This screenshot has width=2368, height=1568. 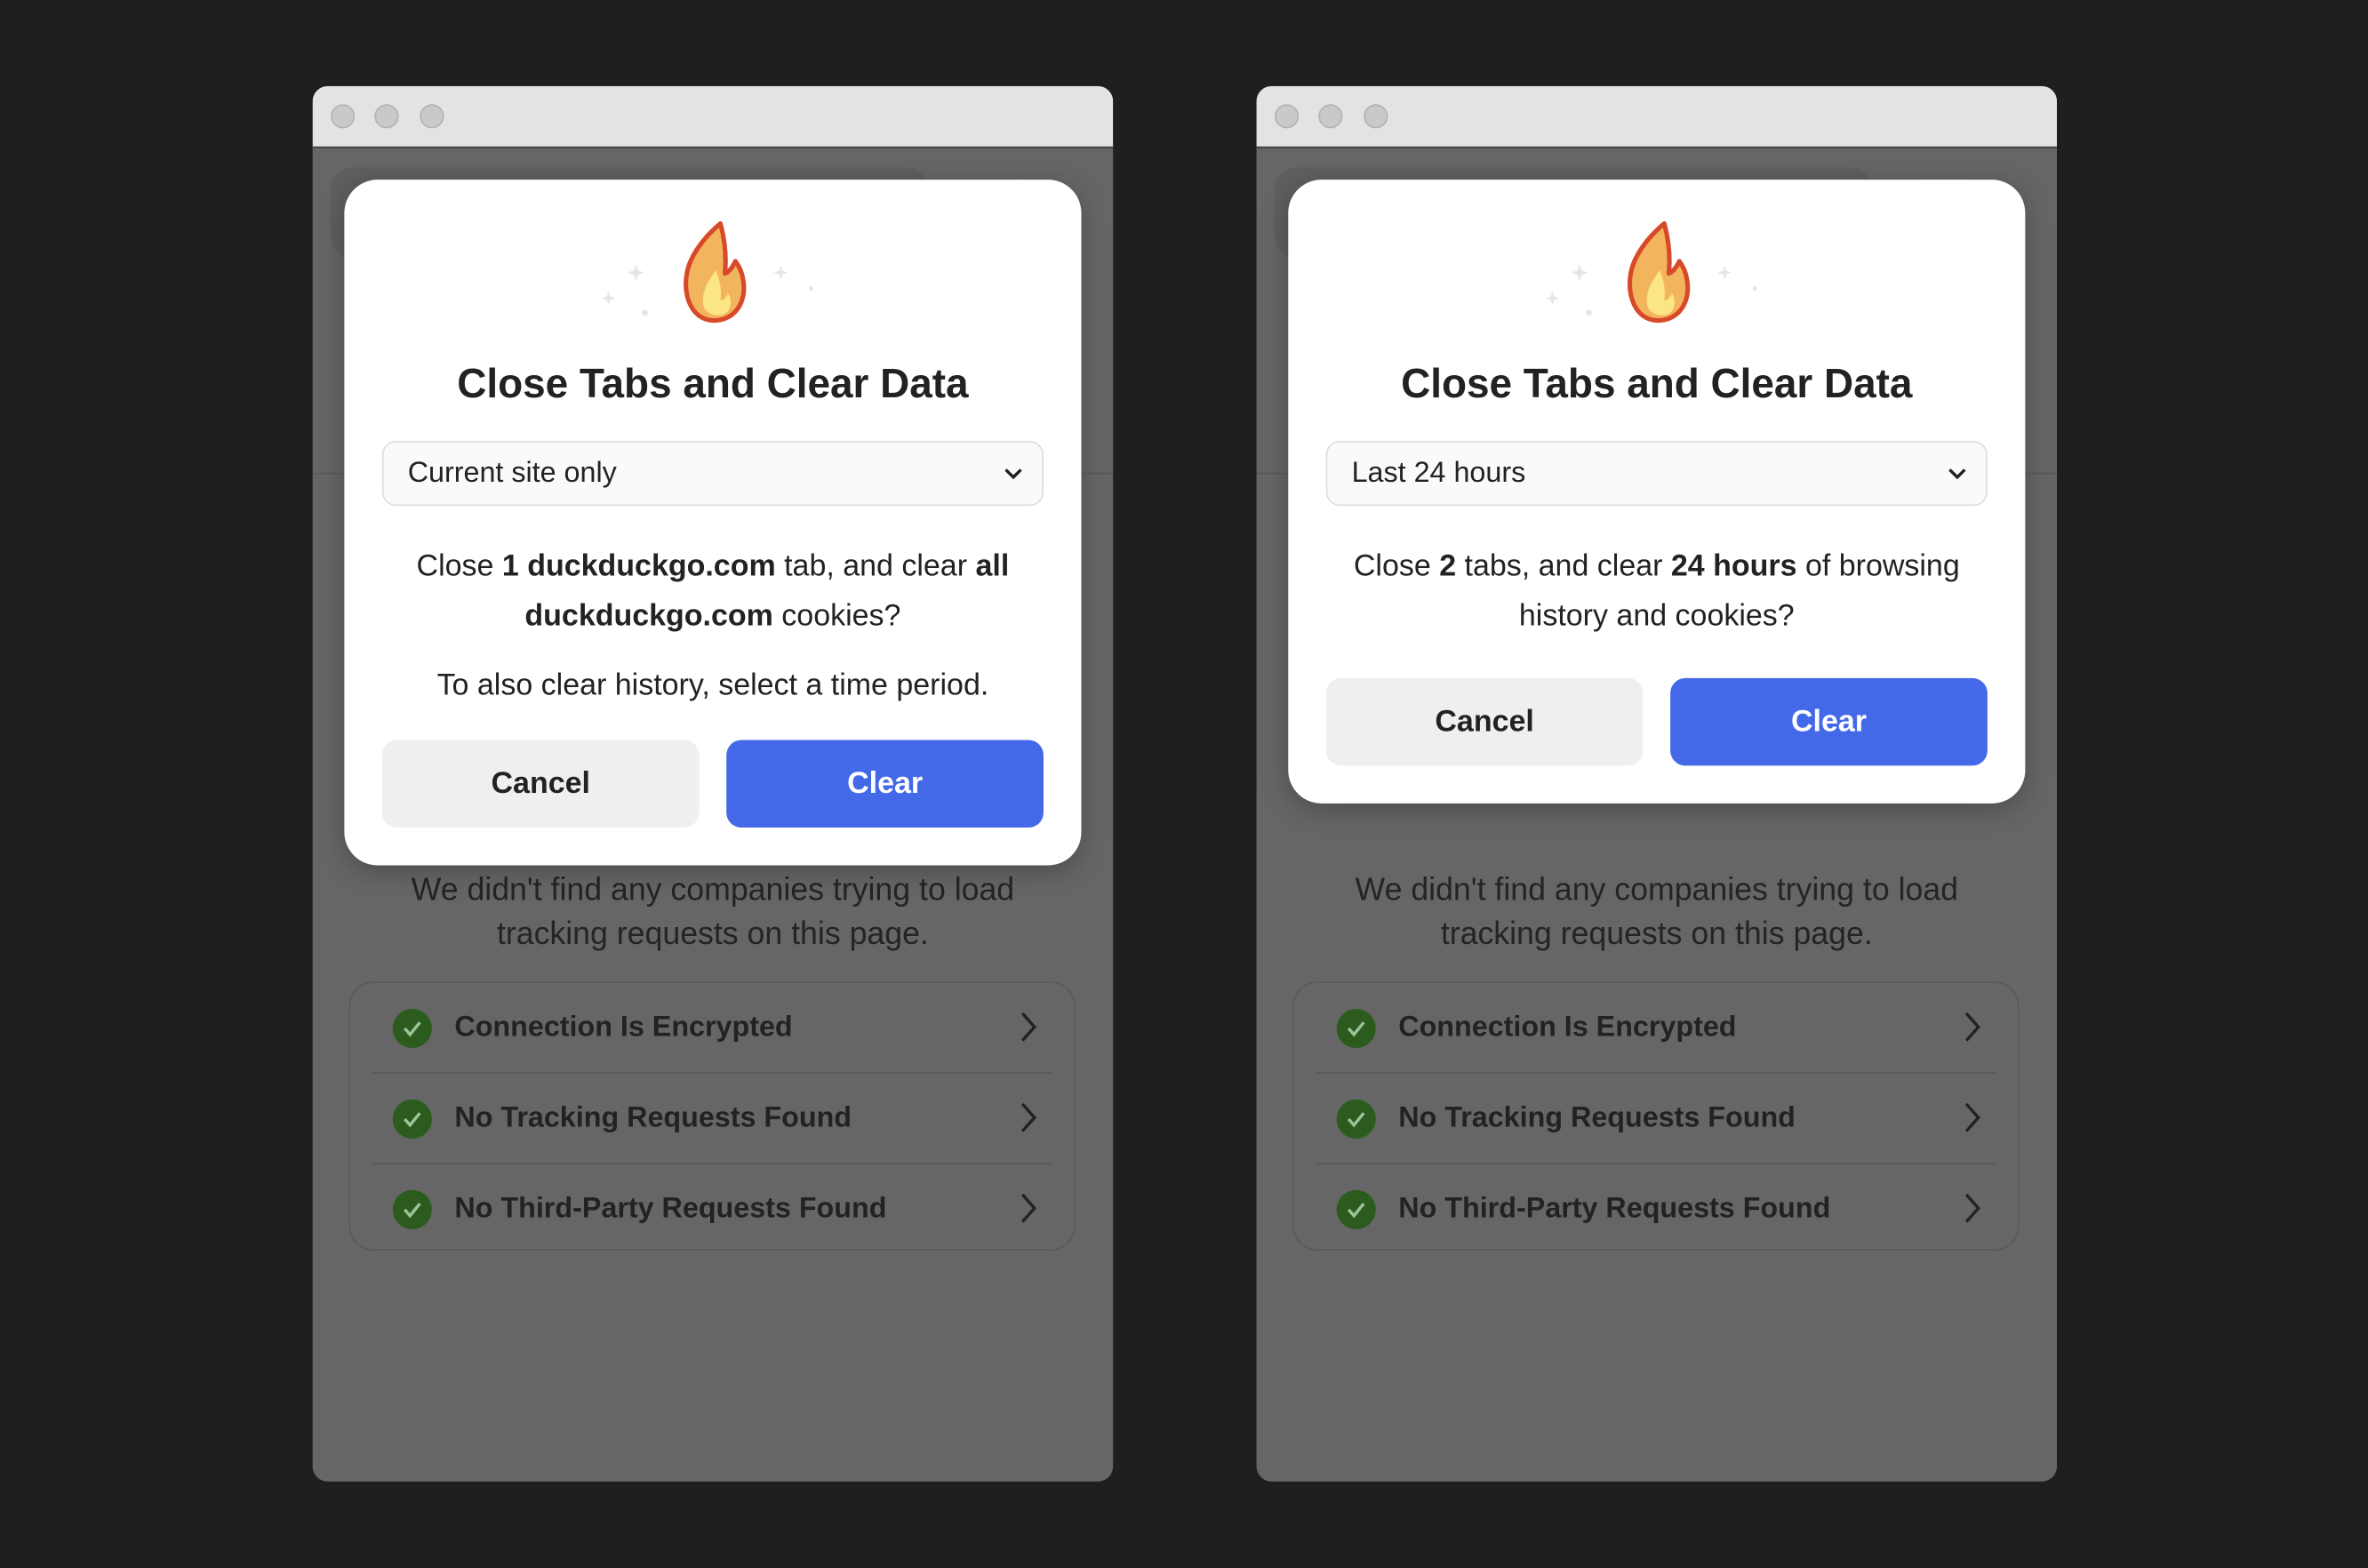 I want to click on message-text: cookies?, so click(x=836, y=616).